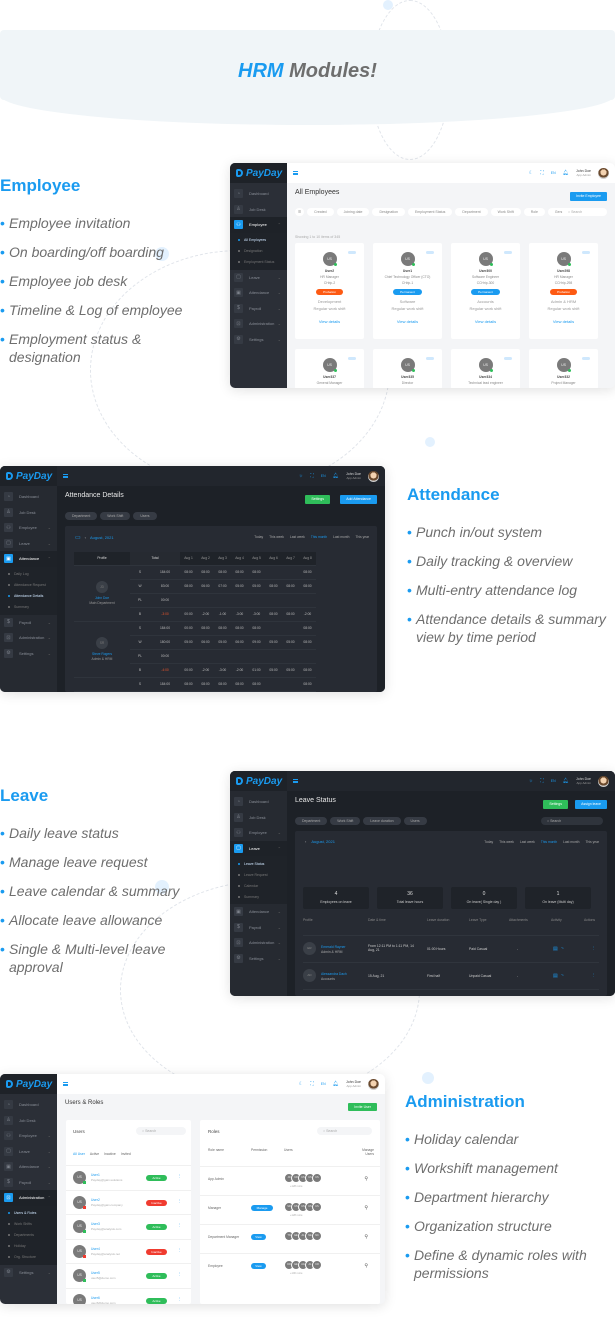 The height and width of the screenshot is (1322, 615). I want to click on period-tab: This year, so click(362, 537).